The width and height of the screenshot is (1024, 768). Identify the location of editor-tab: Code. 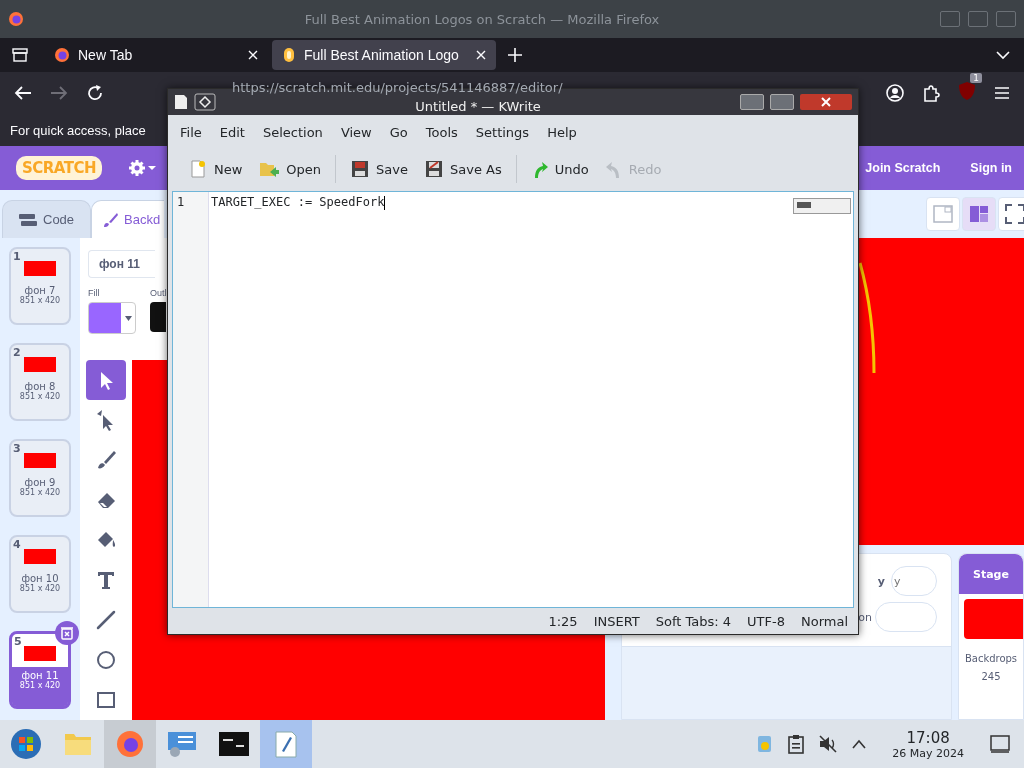
(47, 219).